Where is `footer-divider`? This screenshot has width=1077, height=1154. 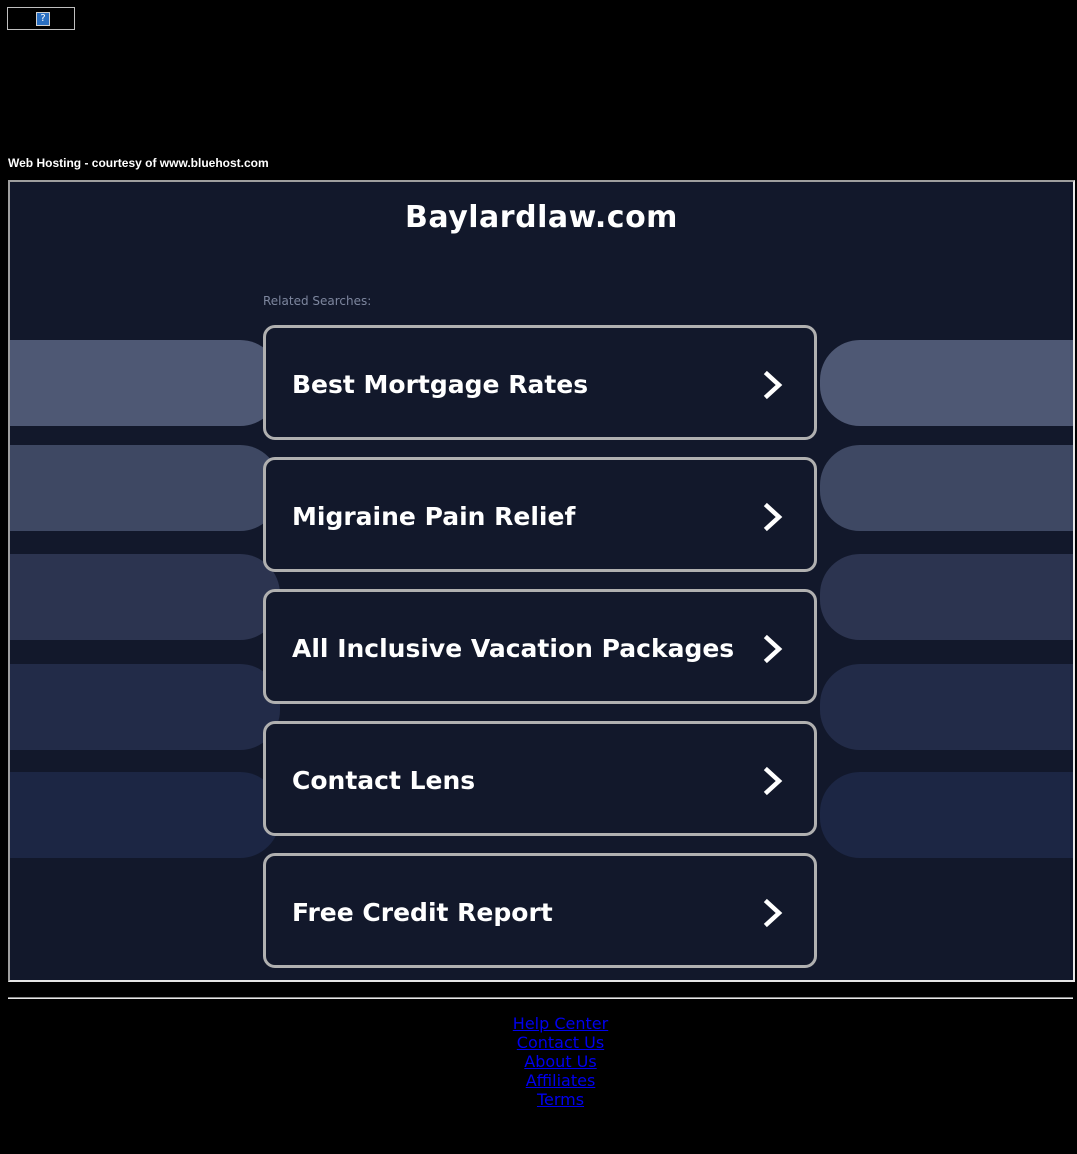 footer-divider is located at coordinates (540, 998).